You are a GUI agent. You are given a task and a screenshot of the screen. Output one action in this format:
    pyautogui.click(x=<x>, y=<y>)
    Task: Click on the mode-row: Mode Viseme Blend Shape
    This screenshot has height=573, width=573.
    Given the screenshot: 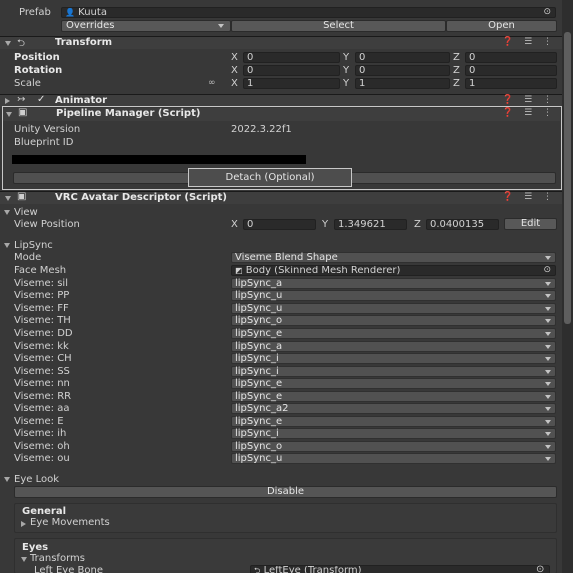 What is the action you would take?
    pyautogui.click(x=281, y=257)
    